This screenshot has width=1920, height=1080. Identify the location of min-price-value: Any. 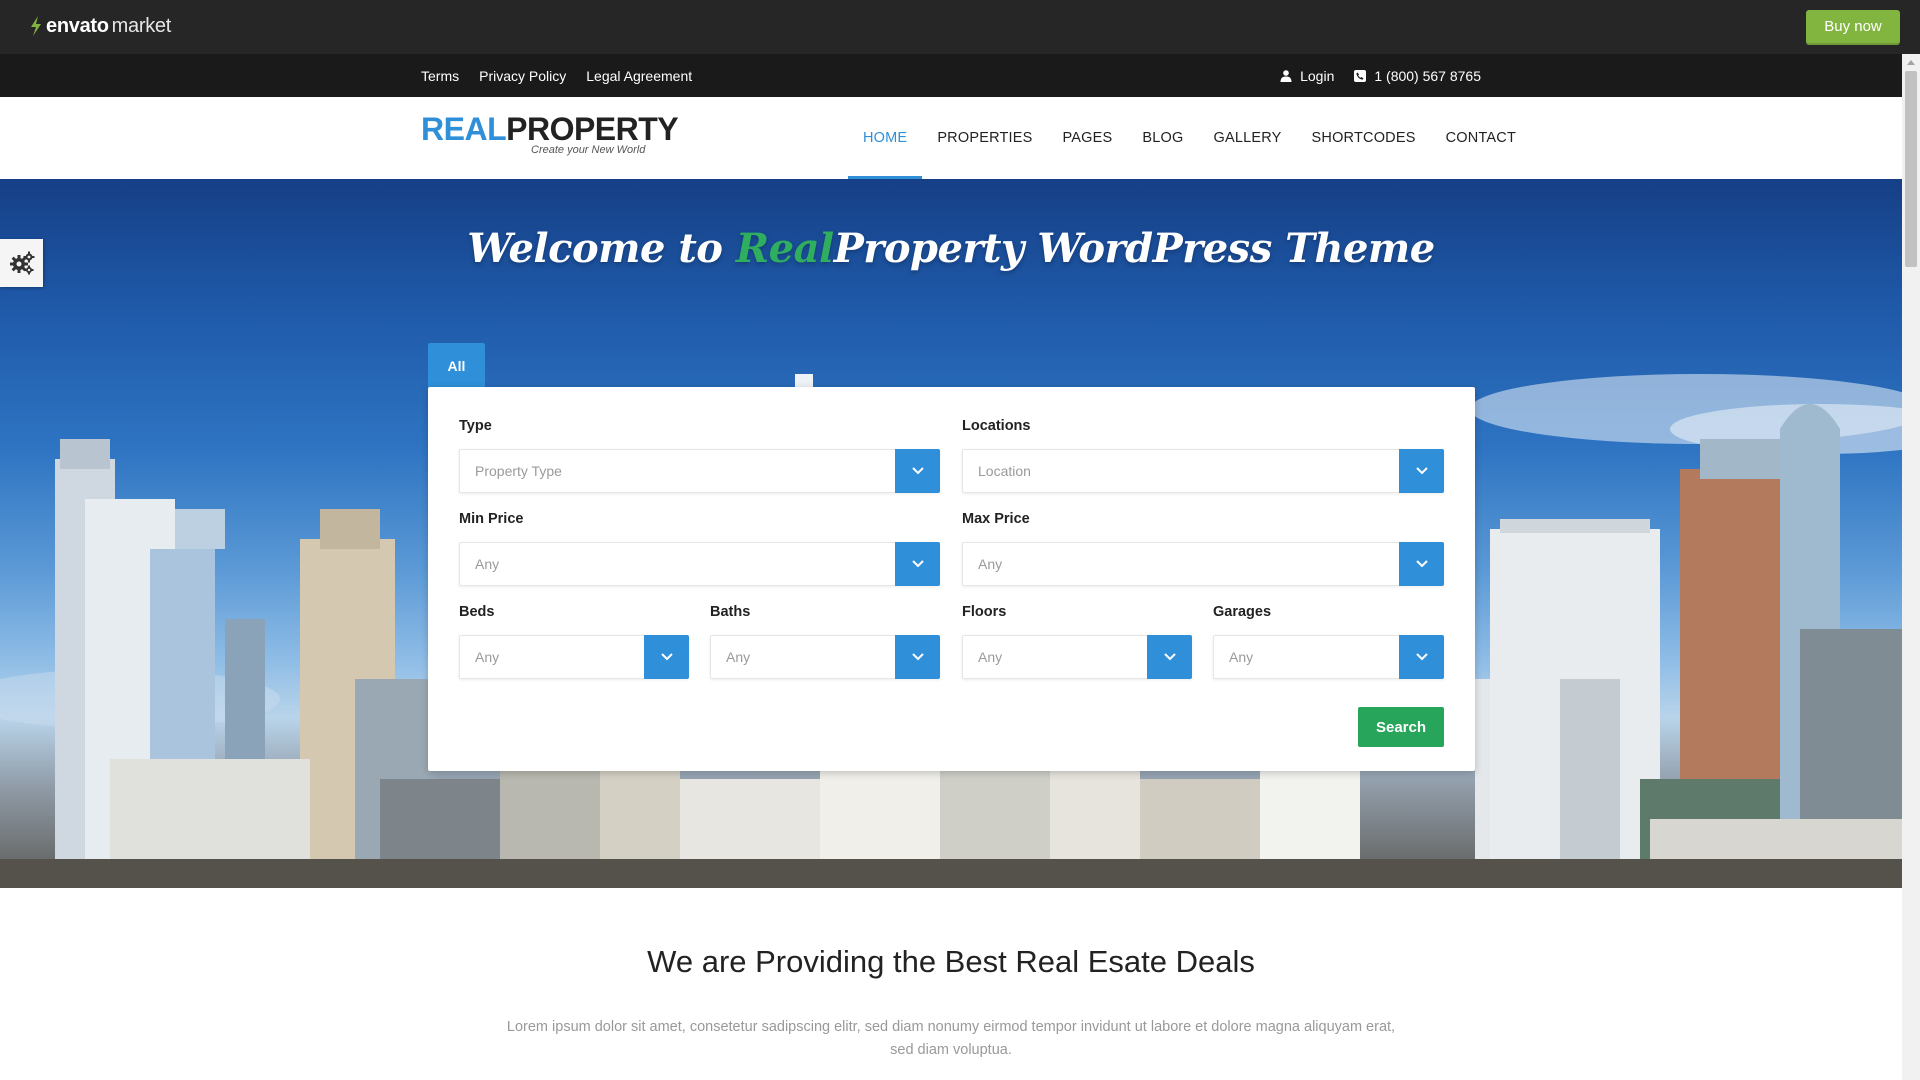
(487, 564).